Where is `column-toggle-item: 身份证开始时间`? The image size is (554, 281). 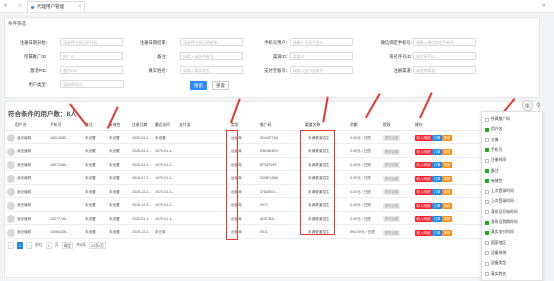
column-toggle-item: 身份证开始时间 is located at coordinates (501, 212).